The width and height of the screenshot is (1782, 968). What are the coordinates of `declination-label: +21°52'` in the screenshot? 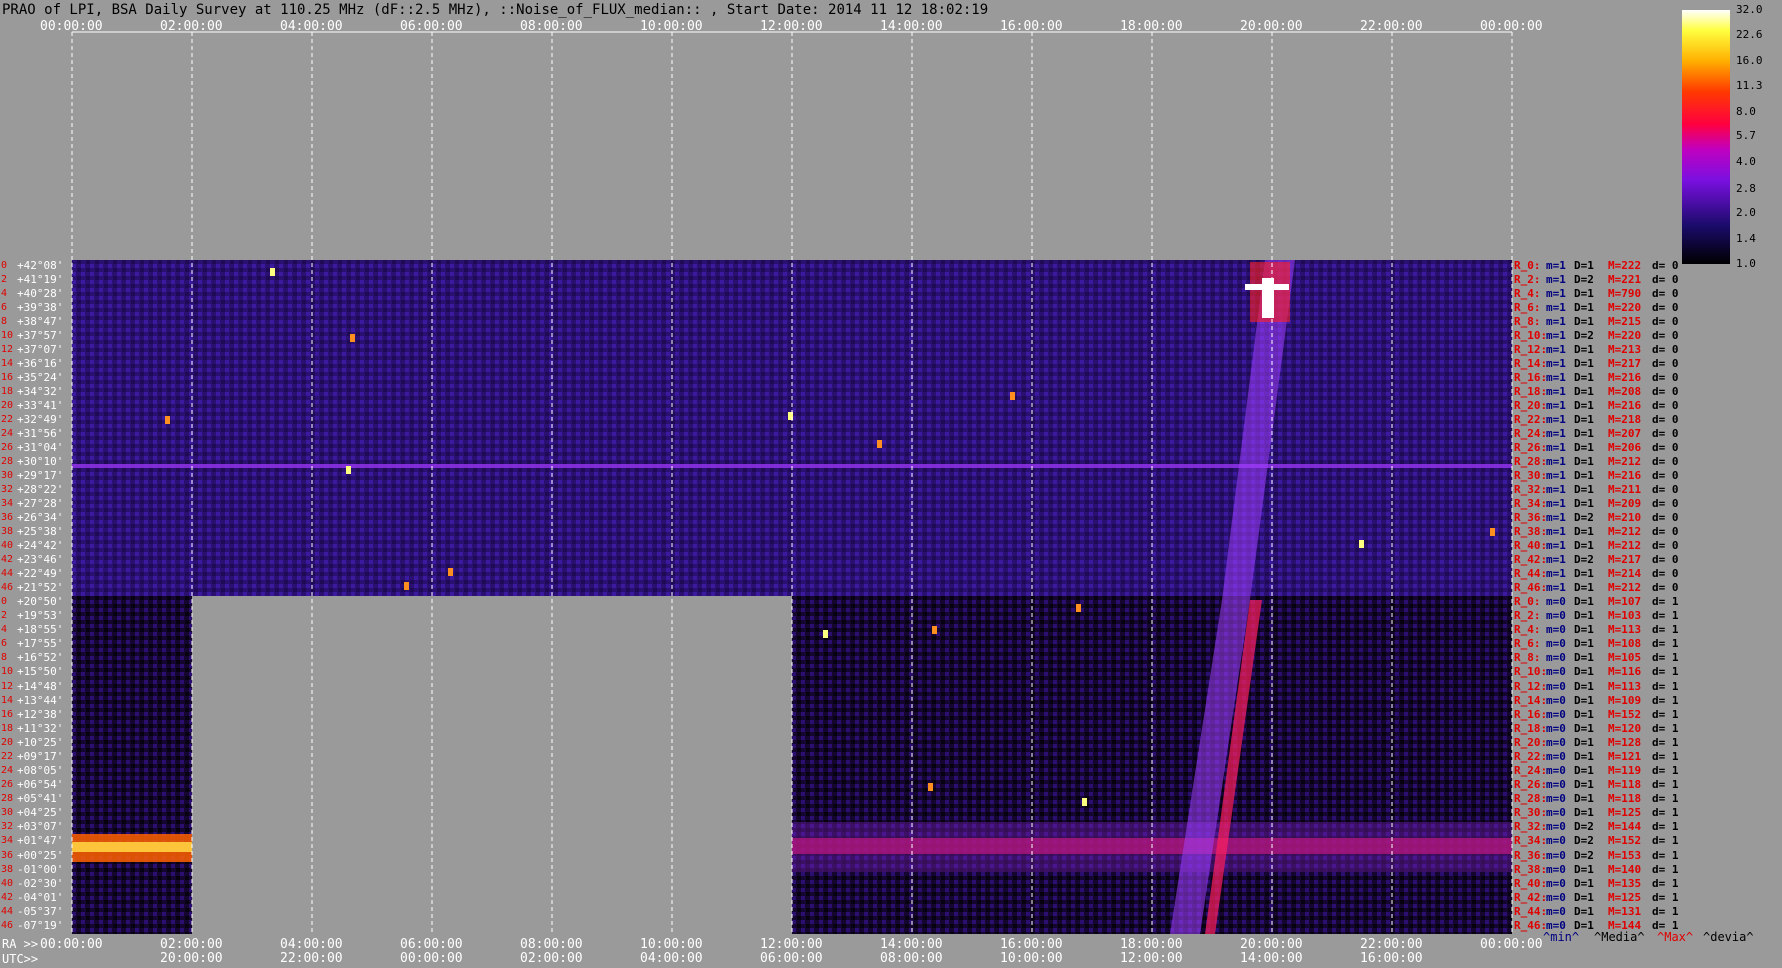 It's located at (40, 587).